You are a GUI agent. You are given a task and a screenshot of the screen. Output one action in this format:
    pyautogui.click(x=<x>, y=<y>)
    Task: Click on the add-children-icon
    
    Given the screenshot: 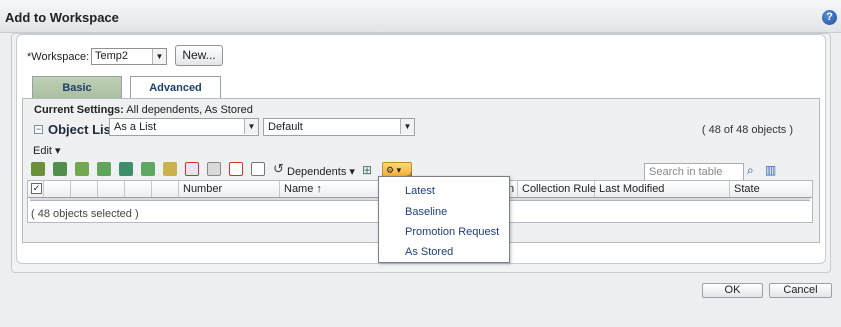 What is the action you would take?
    pyautogui.click(x=60, y=169)
    